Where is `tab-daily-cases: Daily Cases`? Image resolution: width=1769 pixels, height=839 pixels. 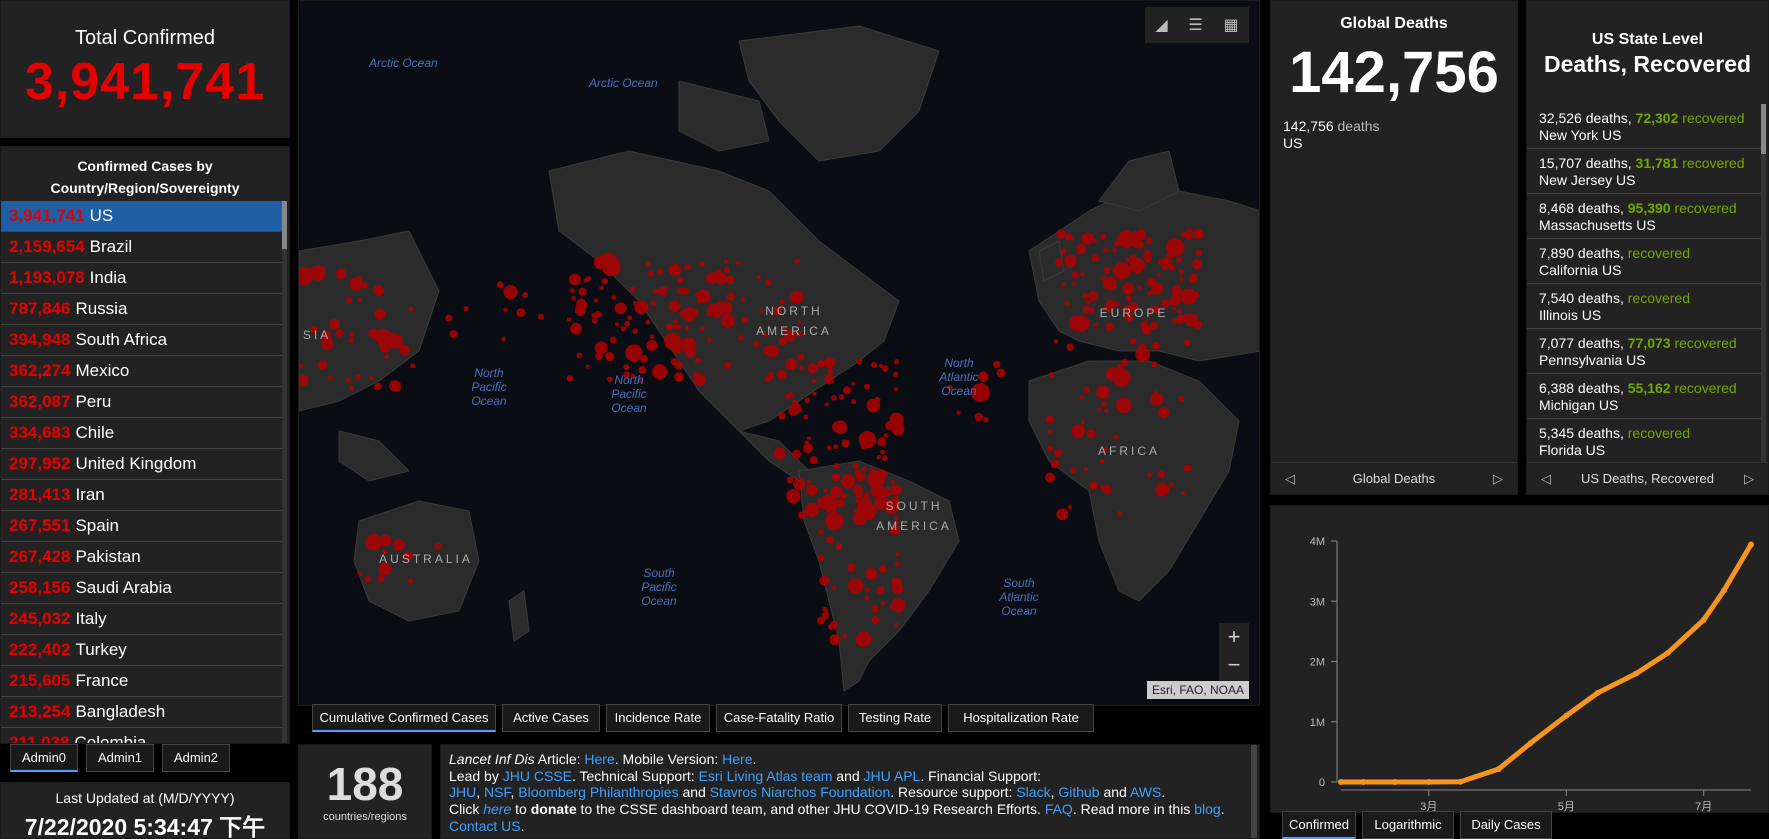
tab-daily-cases: Daily Cases is located at coordinates (1506, 825).